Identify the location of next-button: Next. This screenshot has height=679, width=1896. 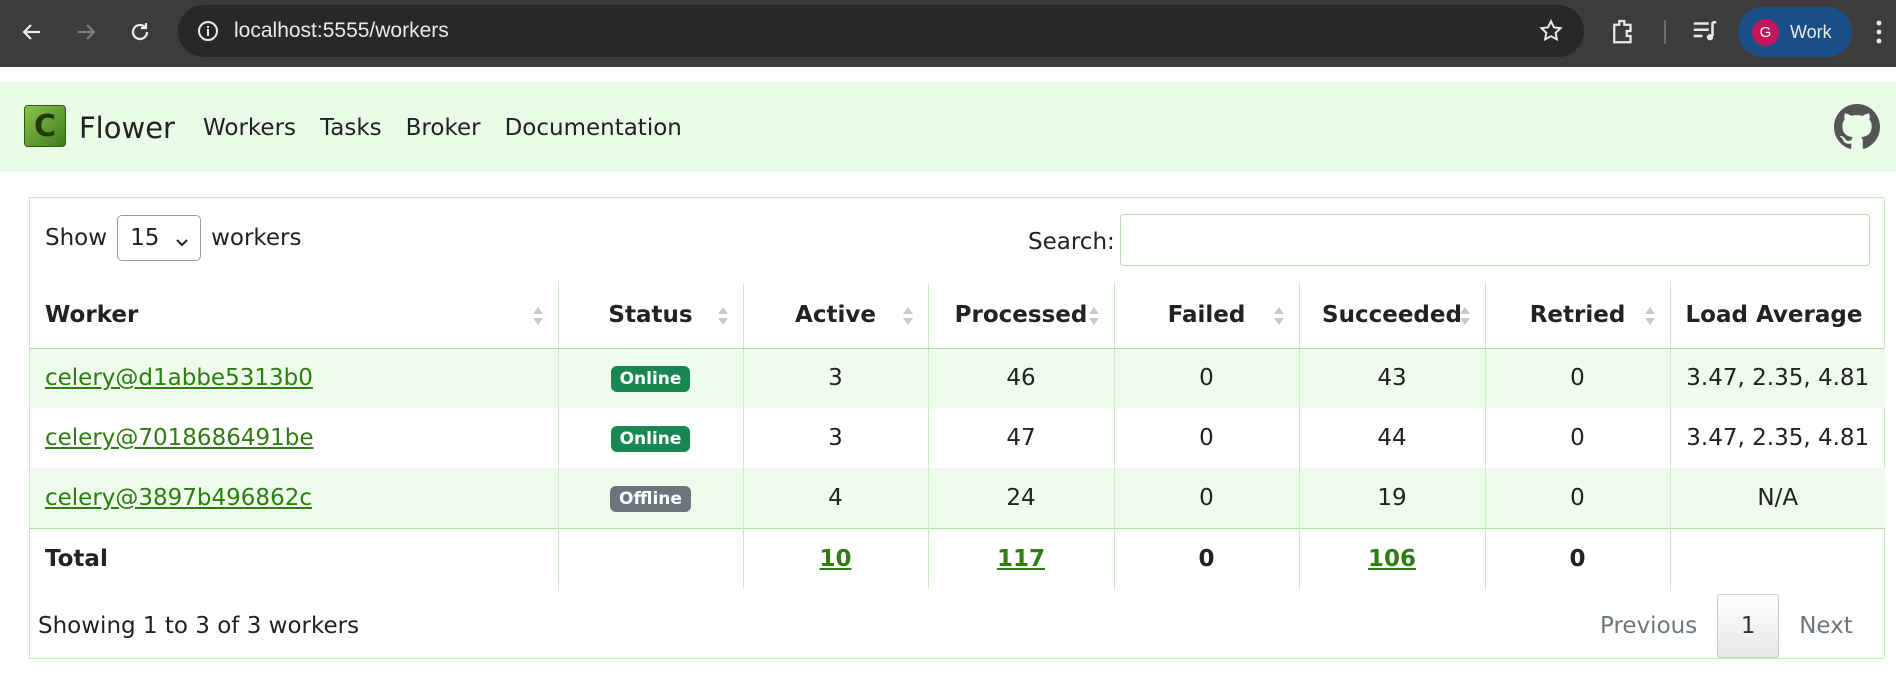
(1826, 626).